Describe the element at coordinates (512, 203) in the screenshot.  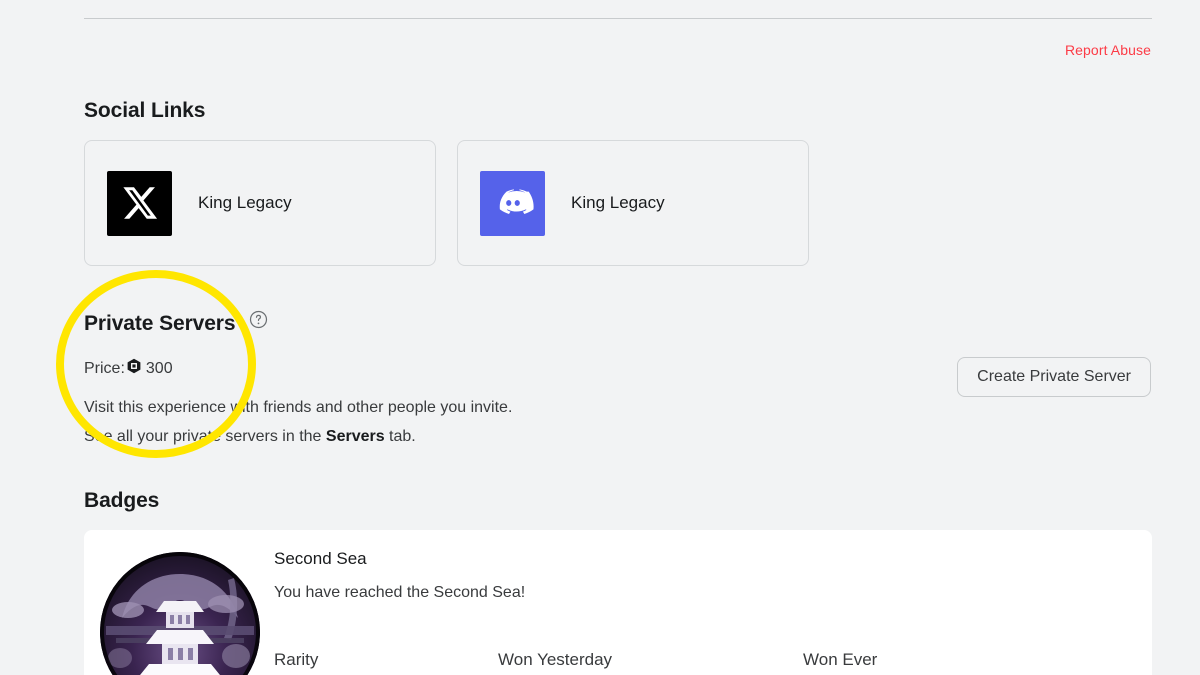
I see `discord-icon` at that location.